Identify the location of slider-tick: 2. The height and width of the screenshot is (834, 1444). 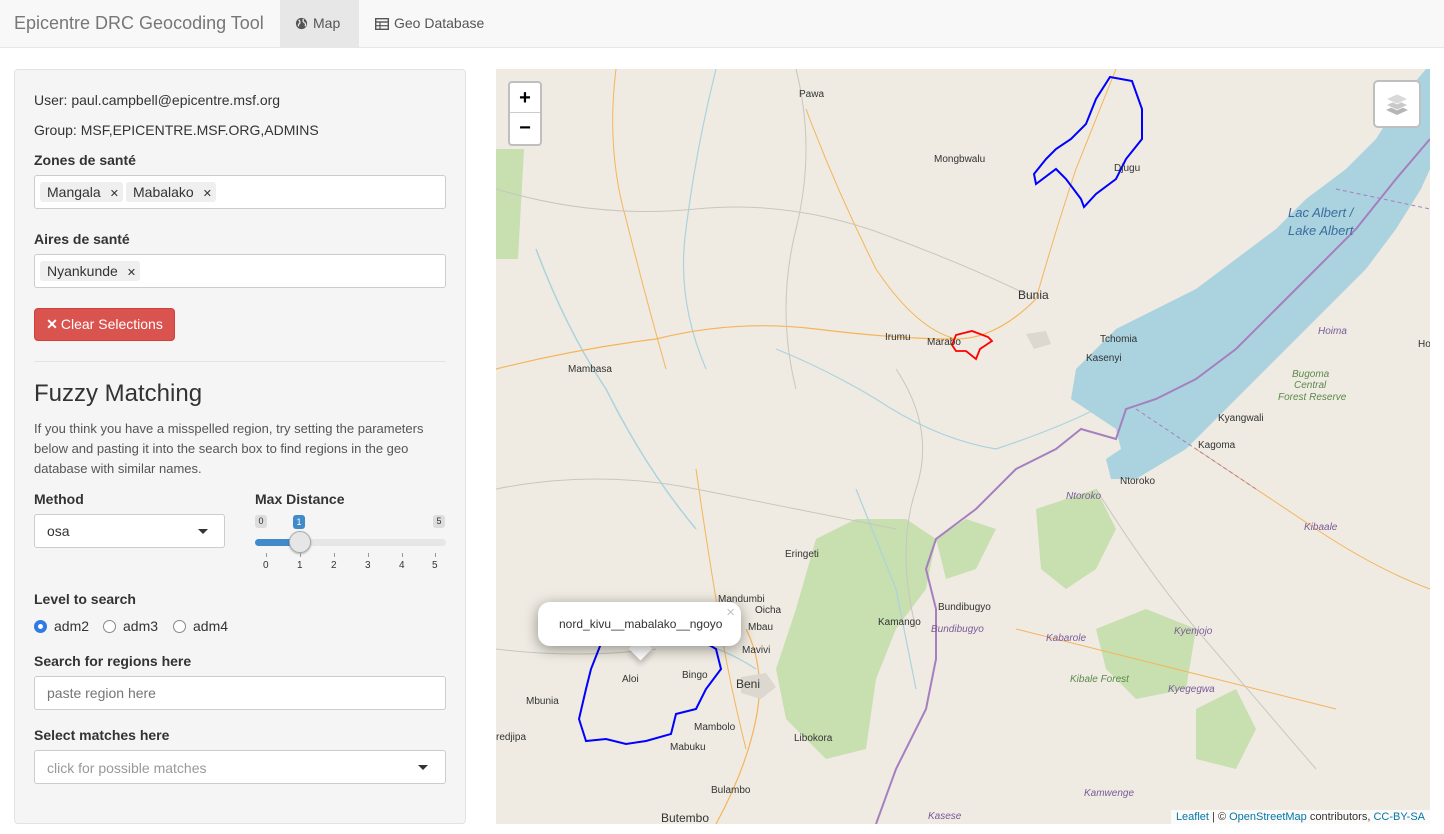
(334, 565).